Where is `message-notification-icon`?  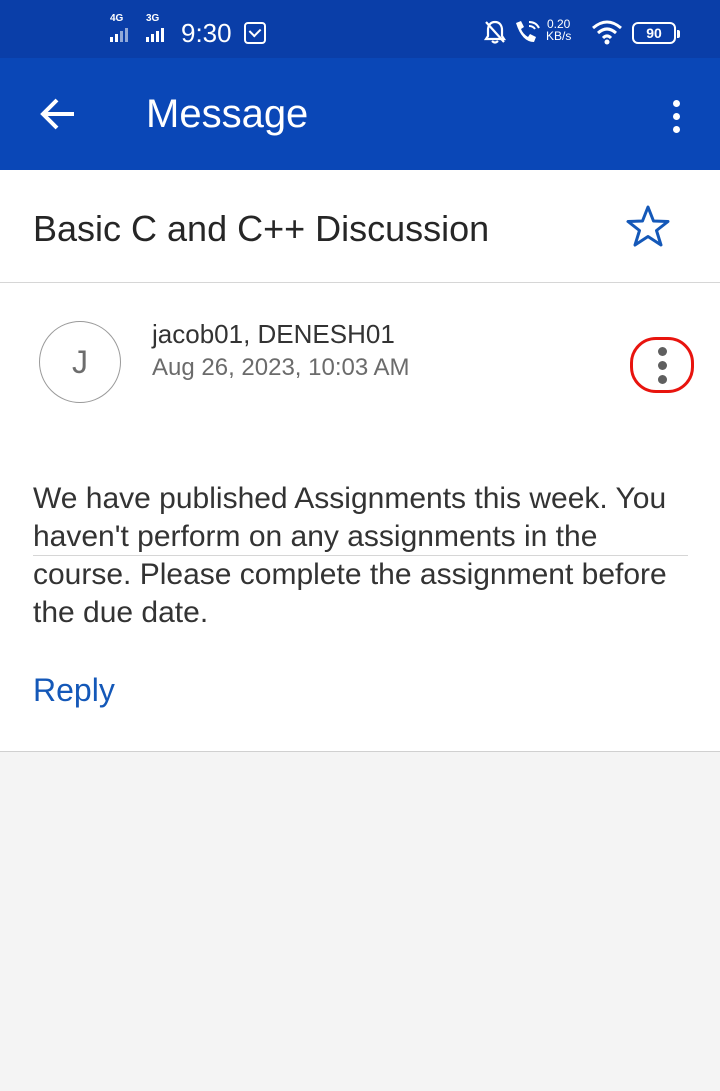 message-notification-icon is located at coordinates (255, 33).